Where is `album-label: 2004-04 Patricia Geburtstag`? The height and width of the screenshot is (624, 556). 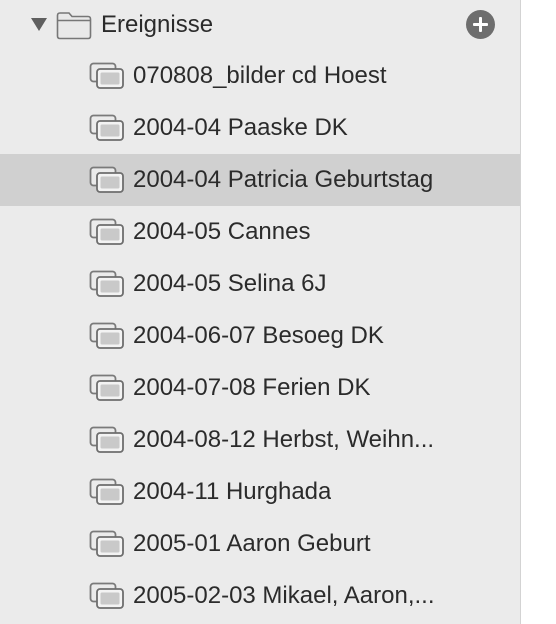
album-label: 2004-04 Patricia Geburtstag is located at coordinates (283, 179).